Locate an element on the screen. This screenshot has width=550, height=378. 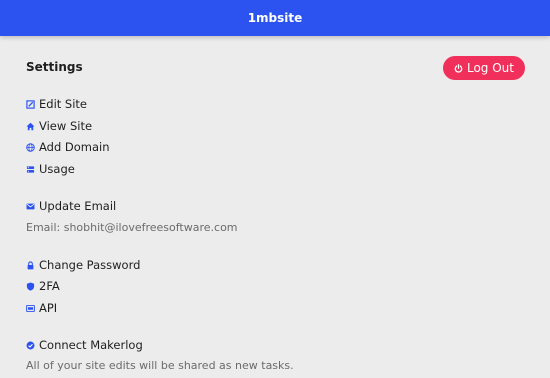
shield-icon is located at coordinates (30, 286).